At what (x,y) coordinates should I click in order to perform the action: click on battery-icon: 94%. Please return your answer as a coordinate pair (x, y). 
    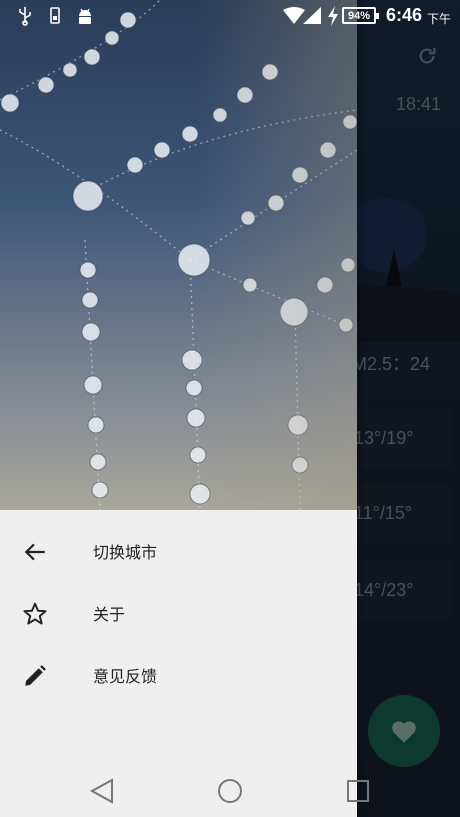
    Looking at the image, I should click on (360, 15).